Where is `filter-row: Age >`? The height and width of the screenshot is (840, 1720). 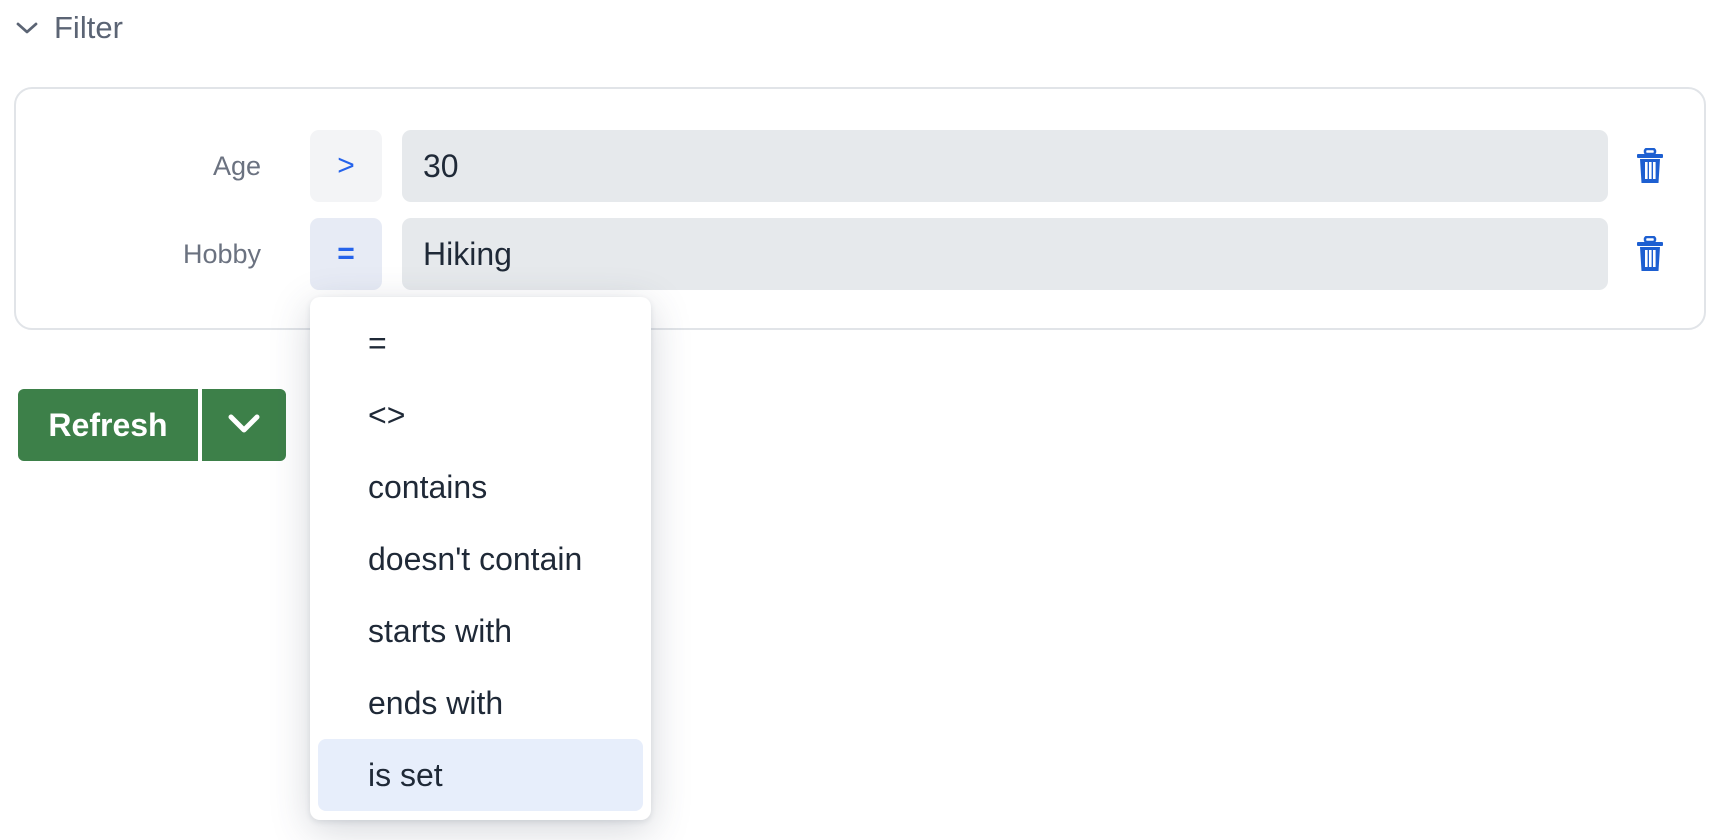
filter-row: Age > is located at coordinates (860, 166).